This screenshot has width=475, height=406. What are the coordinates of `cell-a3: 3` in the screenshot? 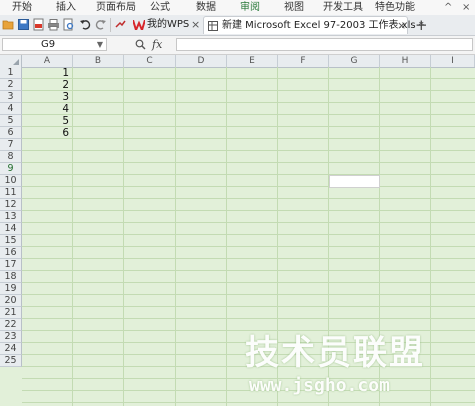 It's located at (47, 97).